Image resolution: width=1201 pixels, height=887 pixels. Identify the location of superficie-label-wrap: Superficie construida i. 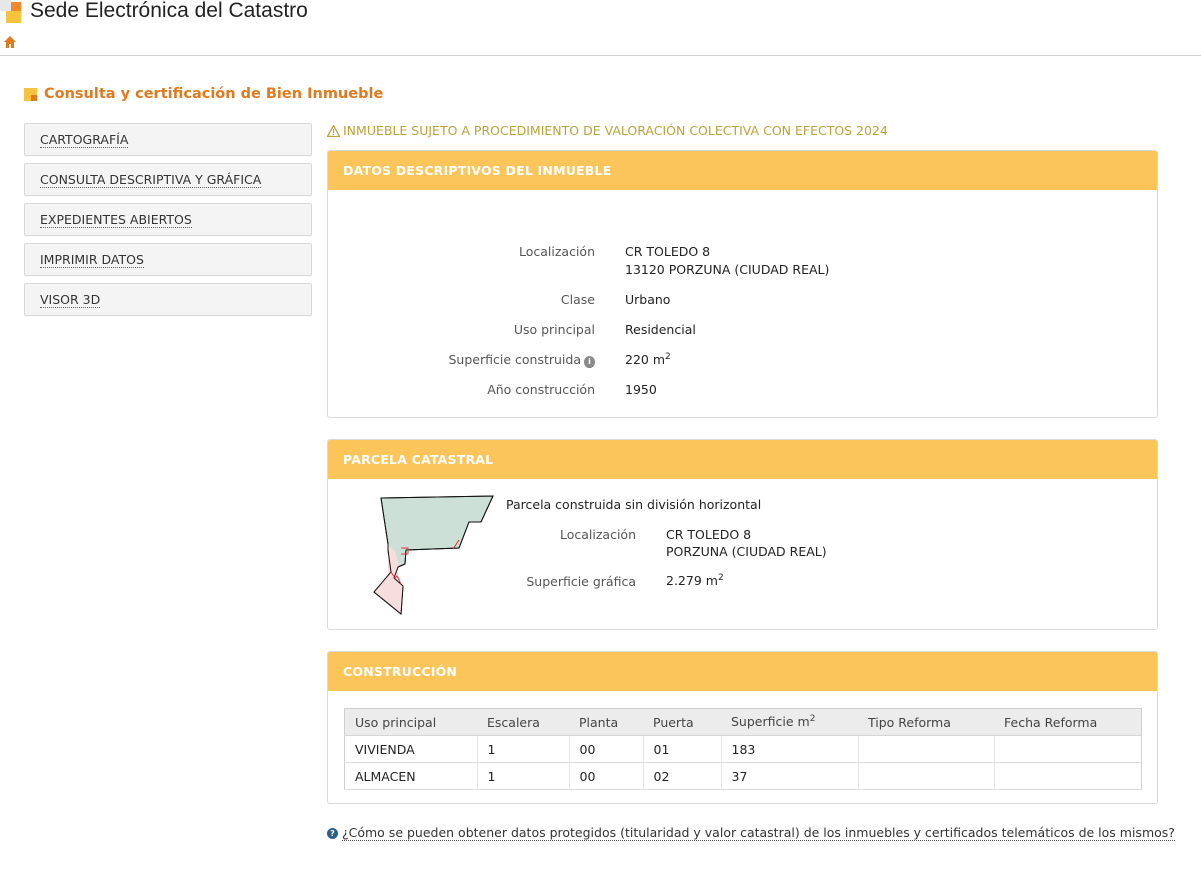
(461, 360).